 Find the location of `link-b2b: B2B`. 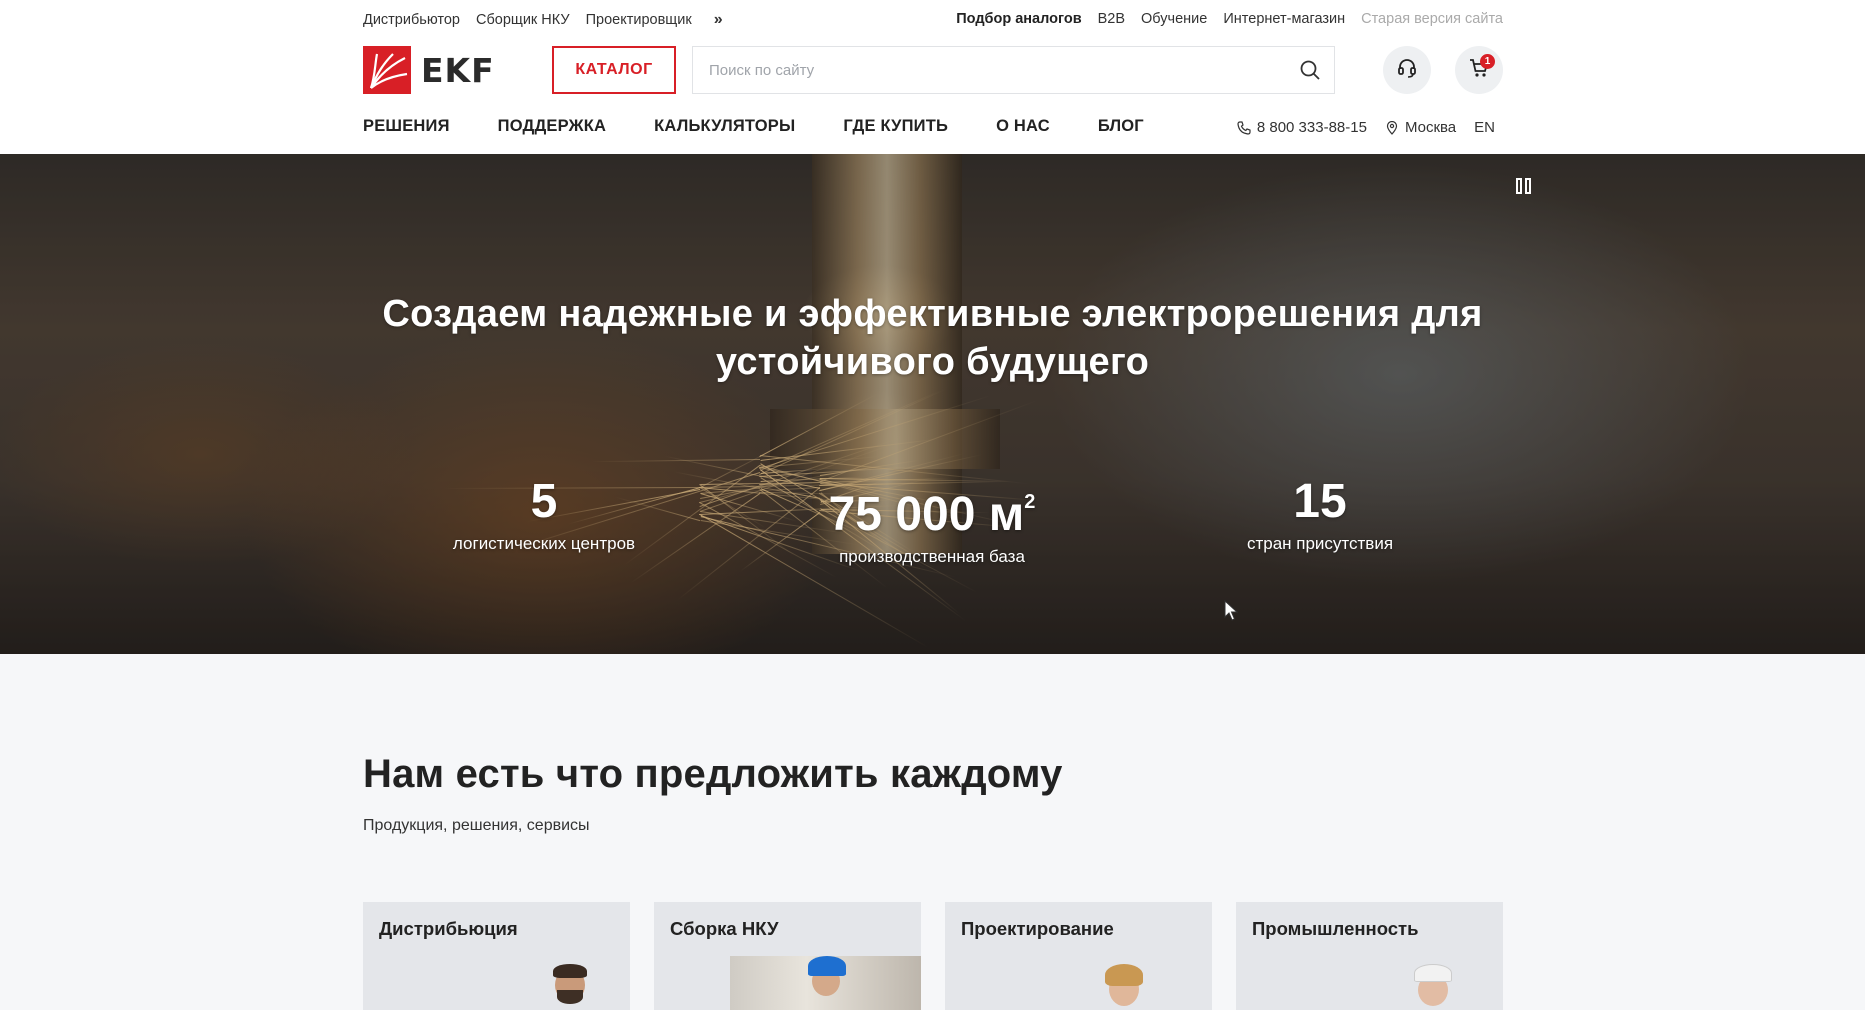

link-b2b: B2B is located at coordinates (1111, 19).